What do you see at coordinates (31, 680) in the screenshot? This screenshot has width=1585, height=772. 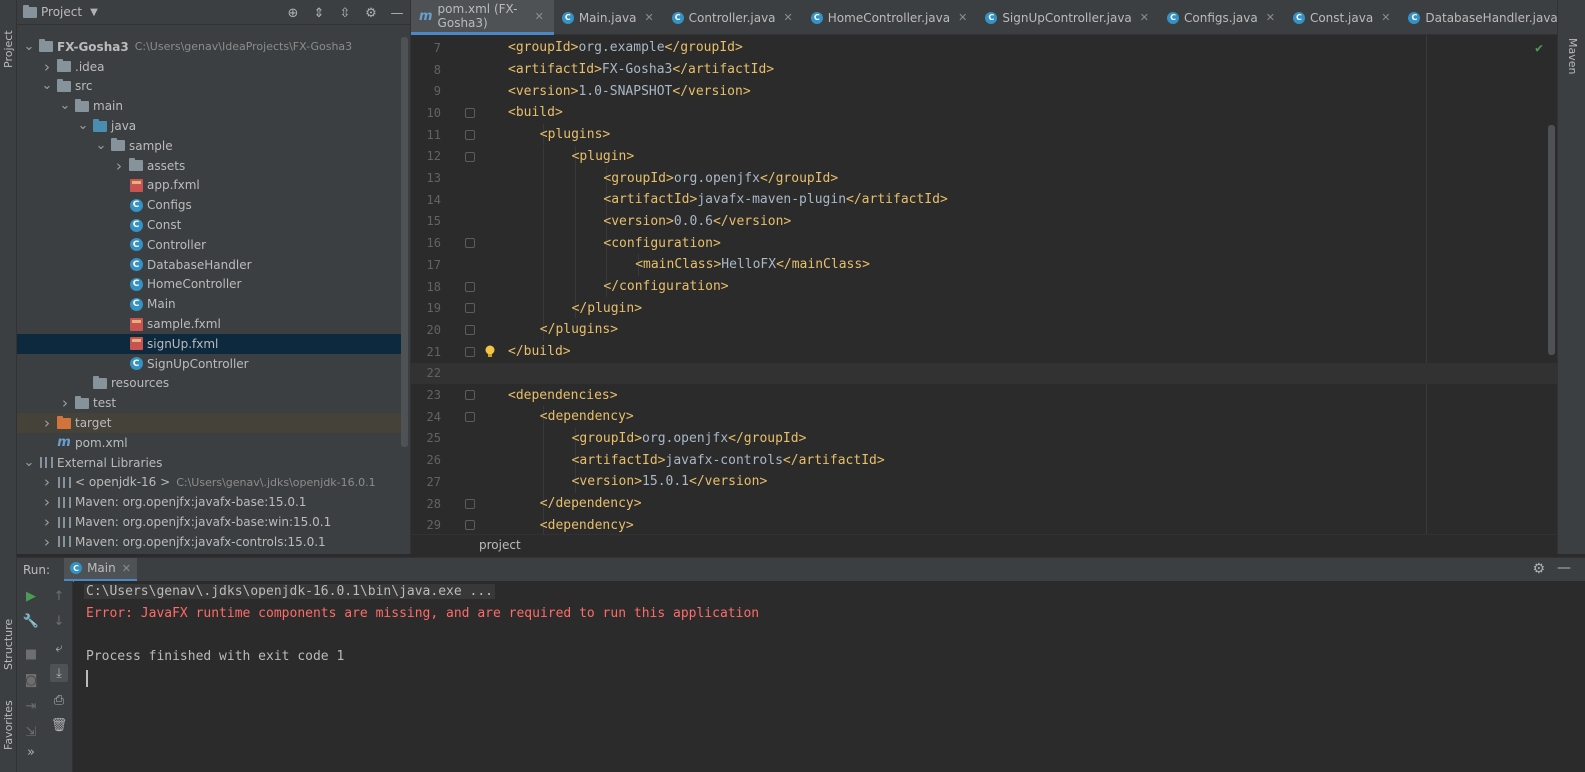 I see `camera-icon: ◙` at bounding box center [31, 680].